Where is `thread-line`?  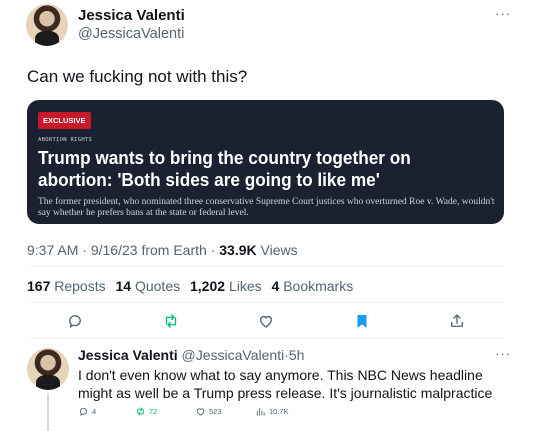 thread-line is located at coordinates (48, 412).